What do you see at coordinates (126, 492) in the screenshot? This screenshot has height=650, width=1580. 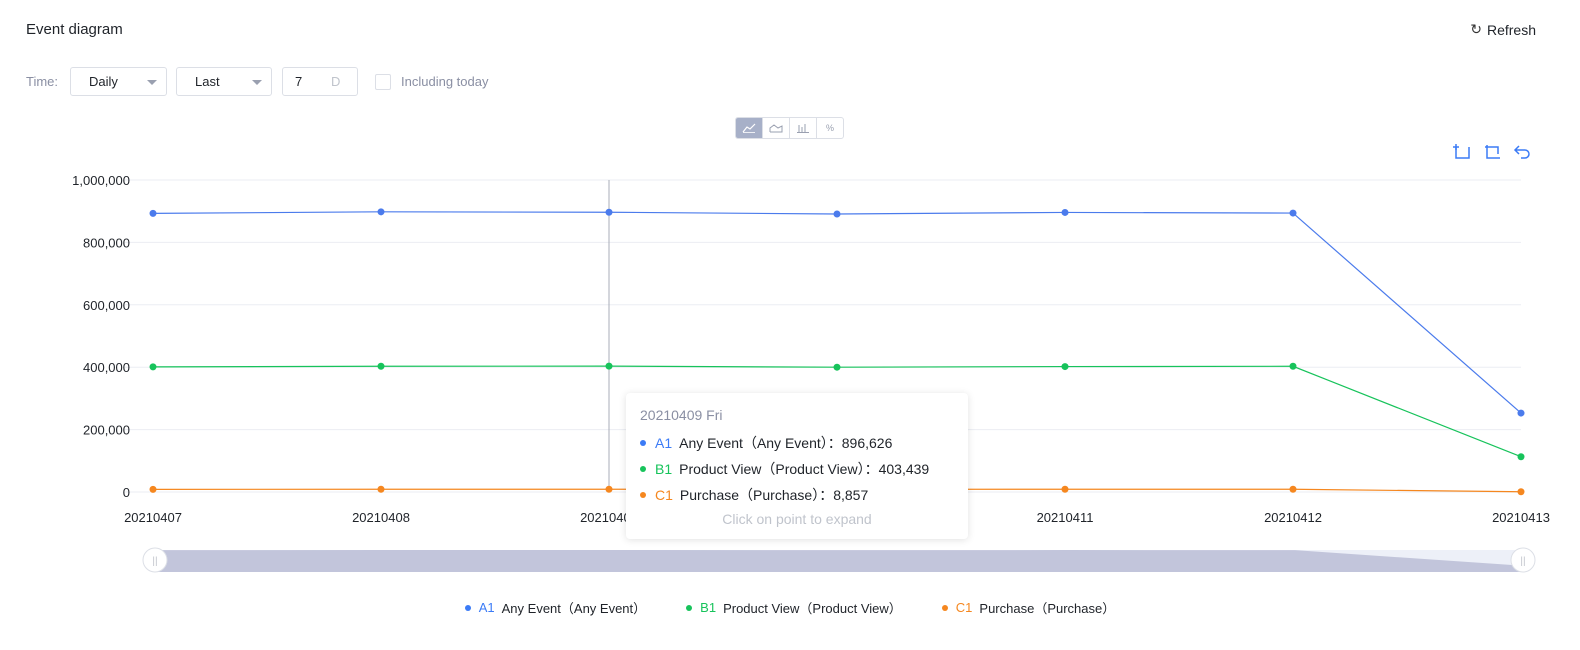 I see `y-tick-label: 0` at bounding box center [126, 492].